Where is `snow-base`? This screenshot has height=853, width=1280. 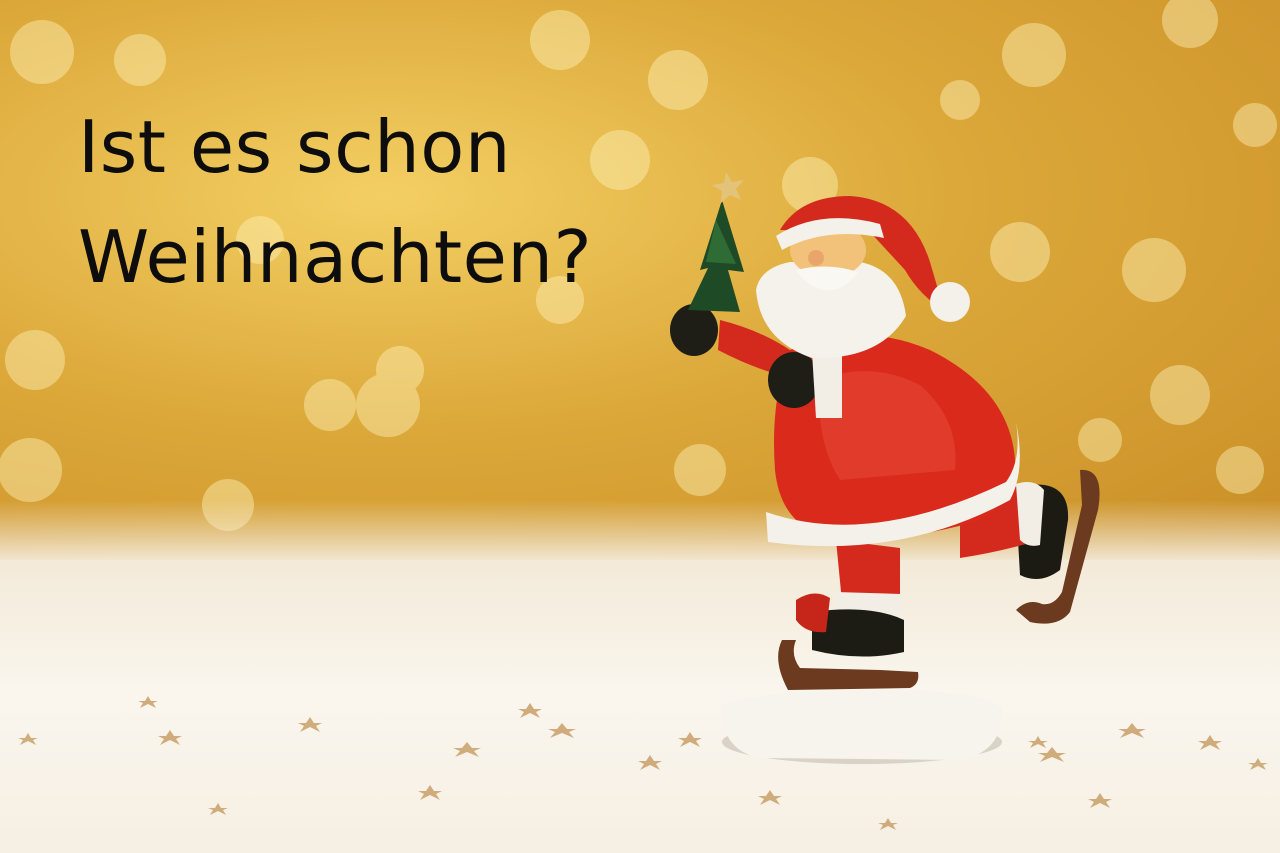 snow-base is located at coordinates (862, 727).